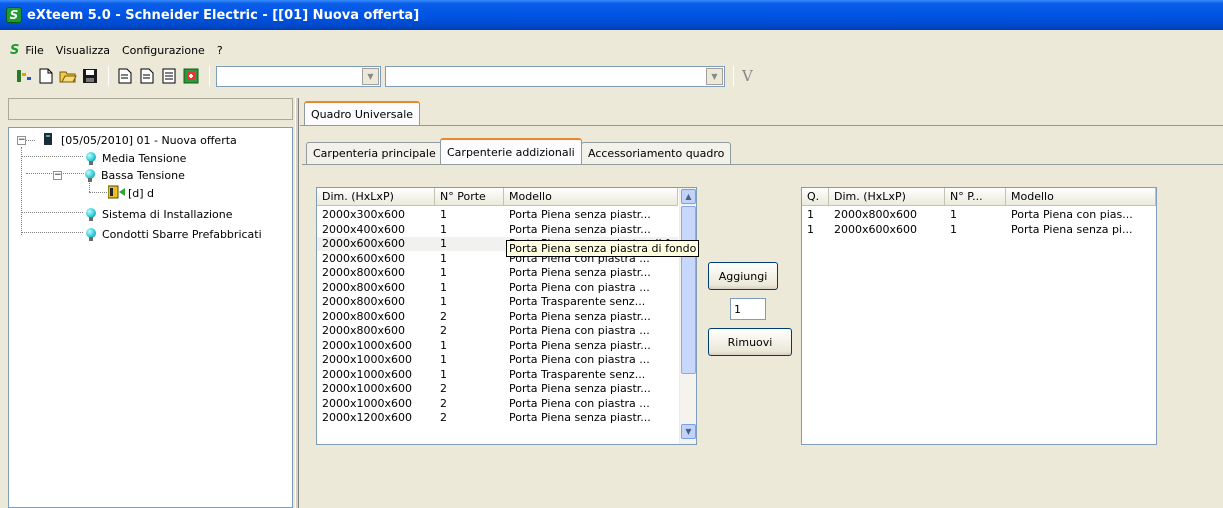  I want to click on tree-item-label: [05/05/2010] 01 - Nuova offerta, so click(149, 140).